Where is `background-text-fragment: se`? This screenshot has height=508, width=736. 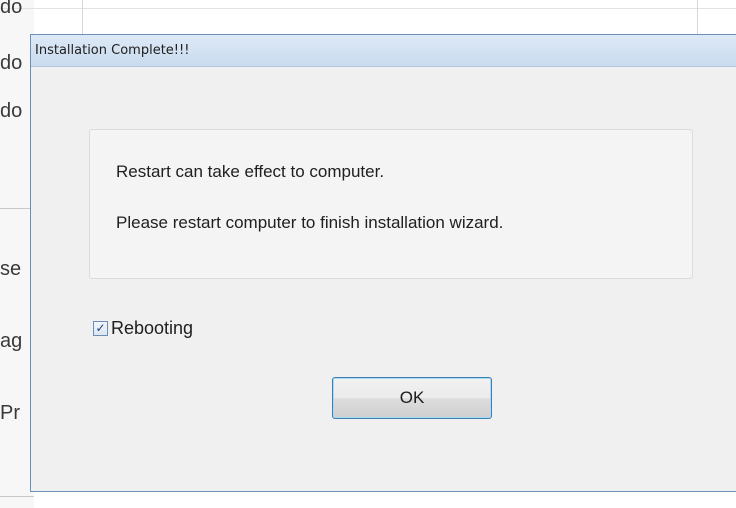 background-text-fragment: se is located at coordinates (11, 269).